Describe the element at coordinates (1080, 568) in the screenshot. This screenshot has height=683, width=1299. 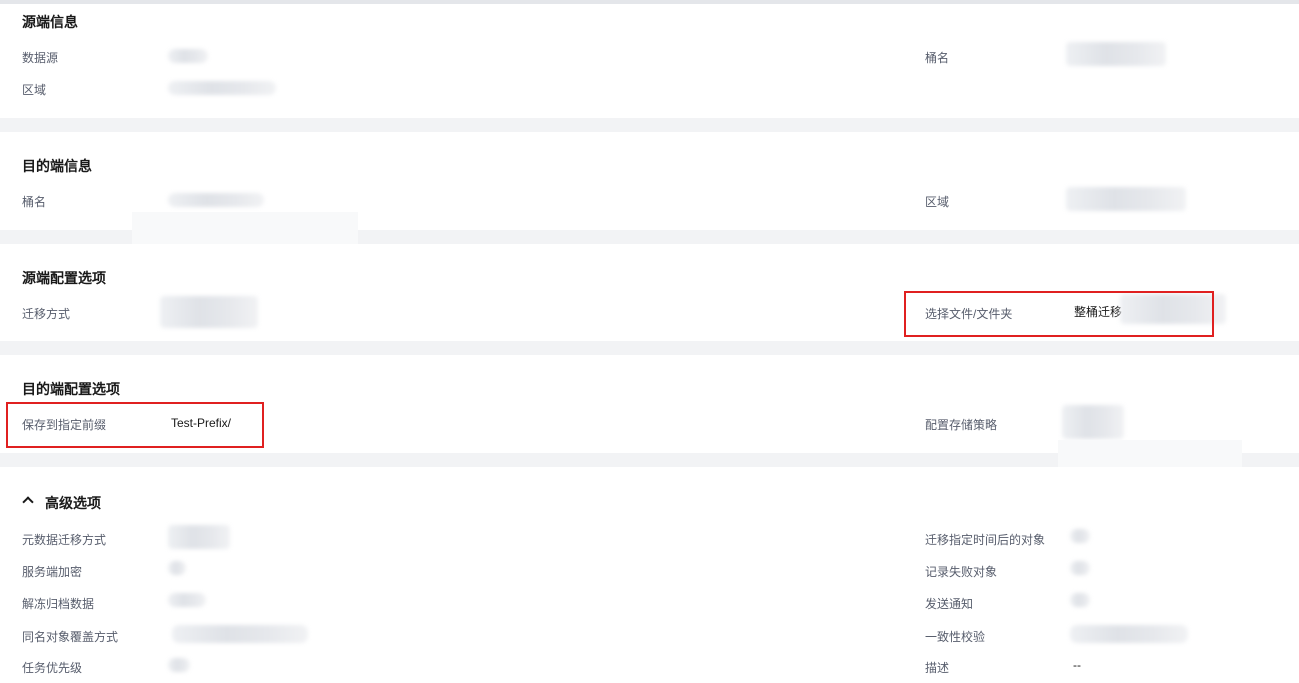
I see `record-failed-value-redacted` at that location.